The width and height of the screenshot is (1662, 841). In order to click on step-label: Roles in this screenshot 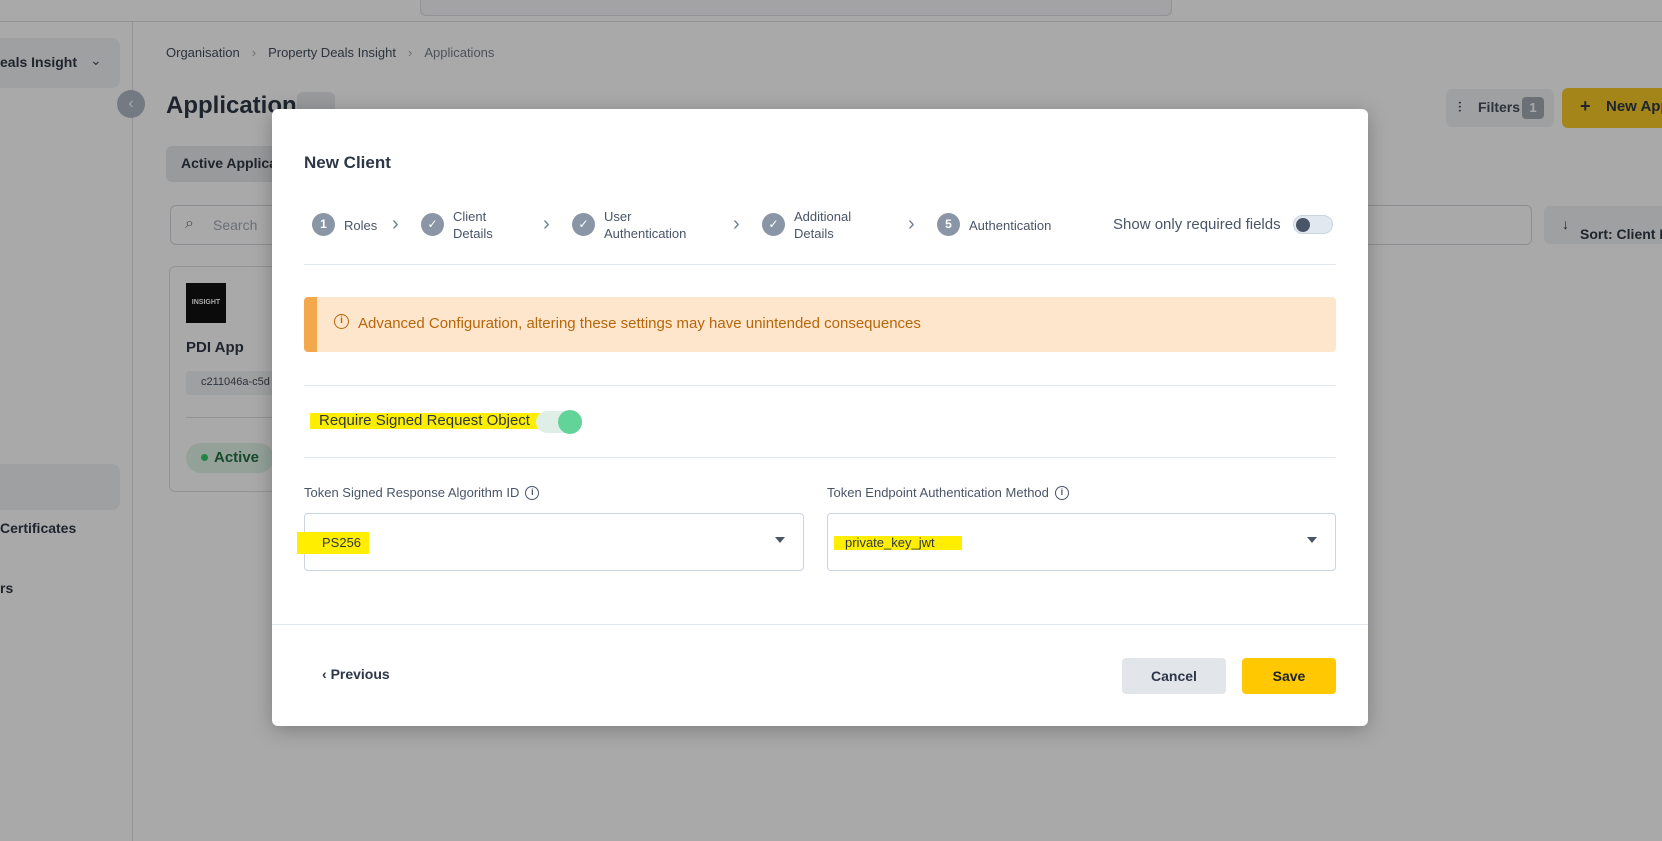, I will do `click(361, 225)`.